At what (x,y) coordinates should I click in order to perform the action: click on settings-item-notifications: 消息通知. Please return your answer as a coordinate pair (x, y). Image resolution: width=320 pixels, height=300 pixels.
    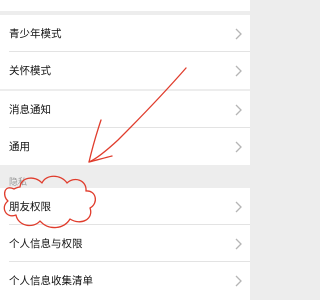
    Looking at the image, I should click on (125, 109).